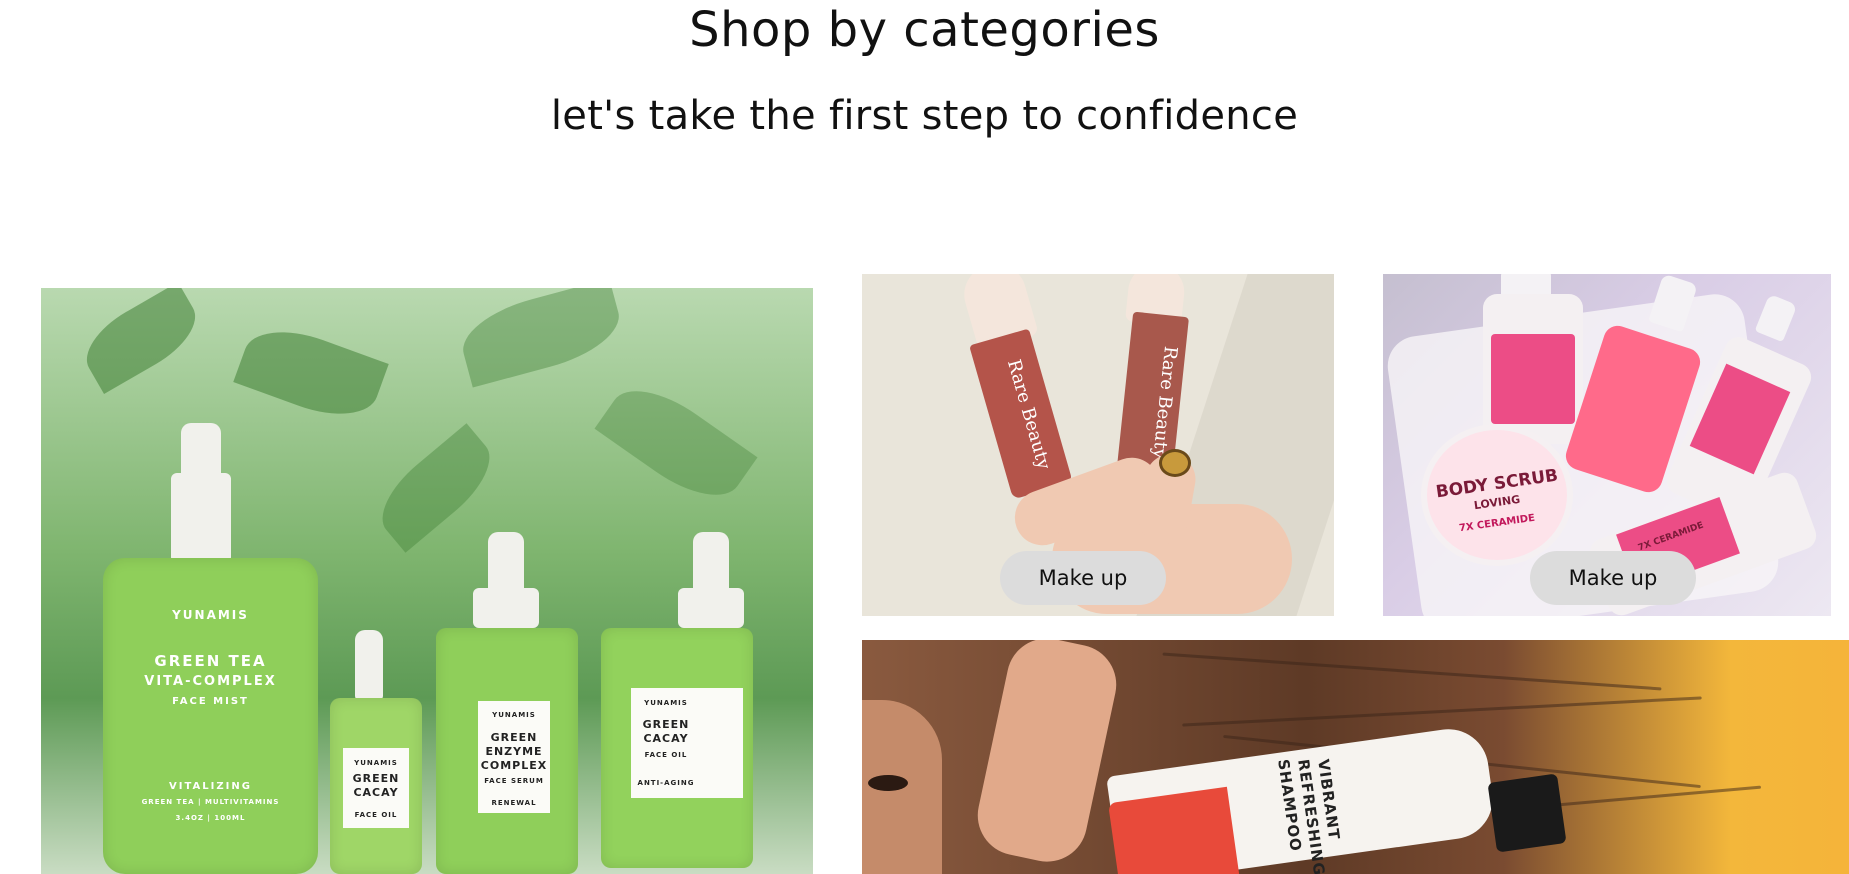 This screenshot has width=1849, height=874. Describe the element at coordinates (1533, 379) in the screenshot. I see `product-label` at that location.